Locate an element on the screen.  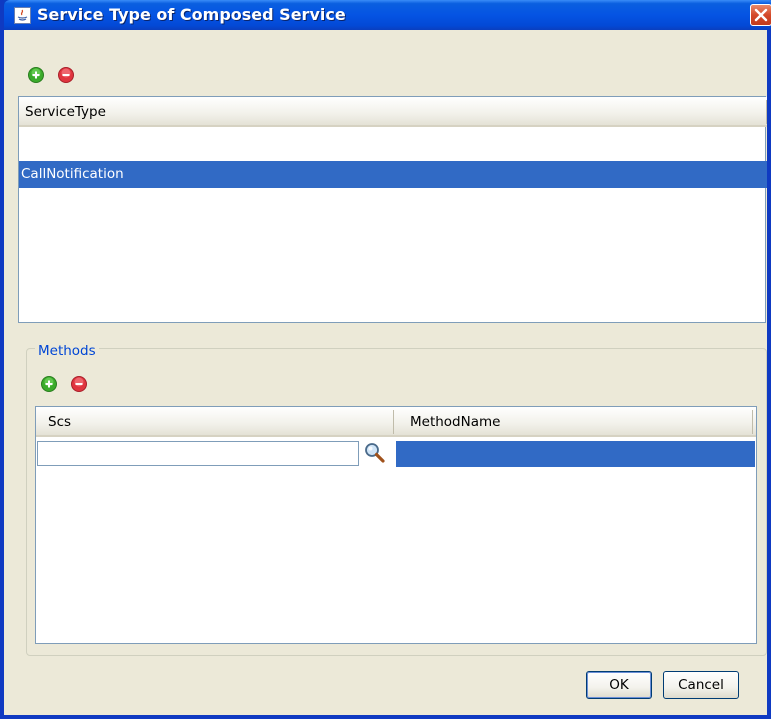
service-type-cell: CallNotification is located at coordinates (72, 174).